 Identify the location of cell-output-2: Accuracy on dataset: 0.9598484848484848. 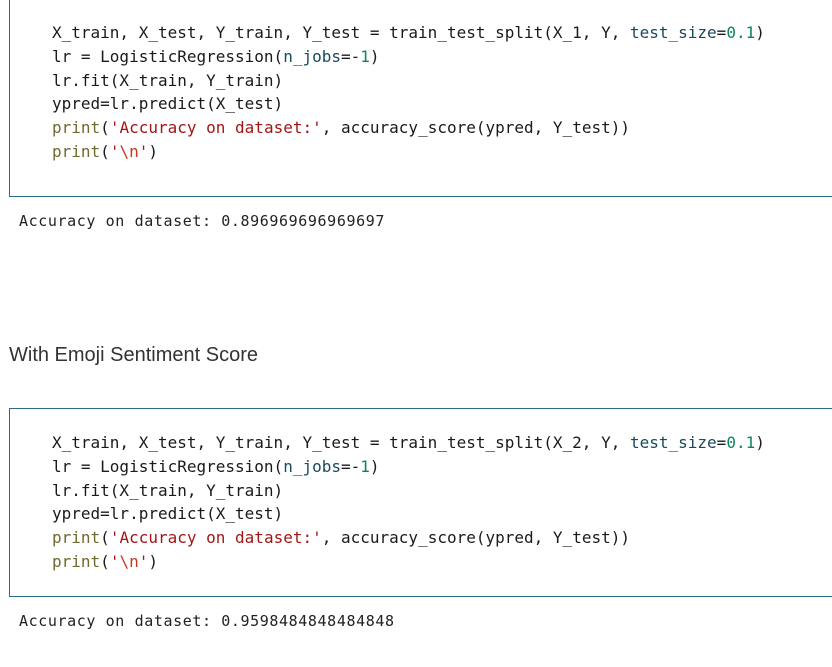
(207, 621).